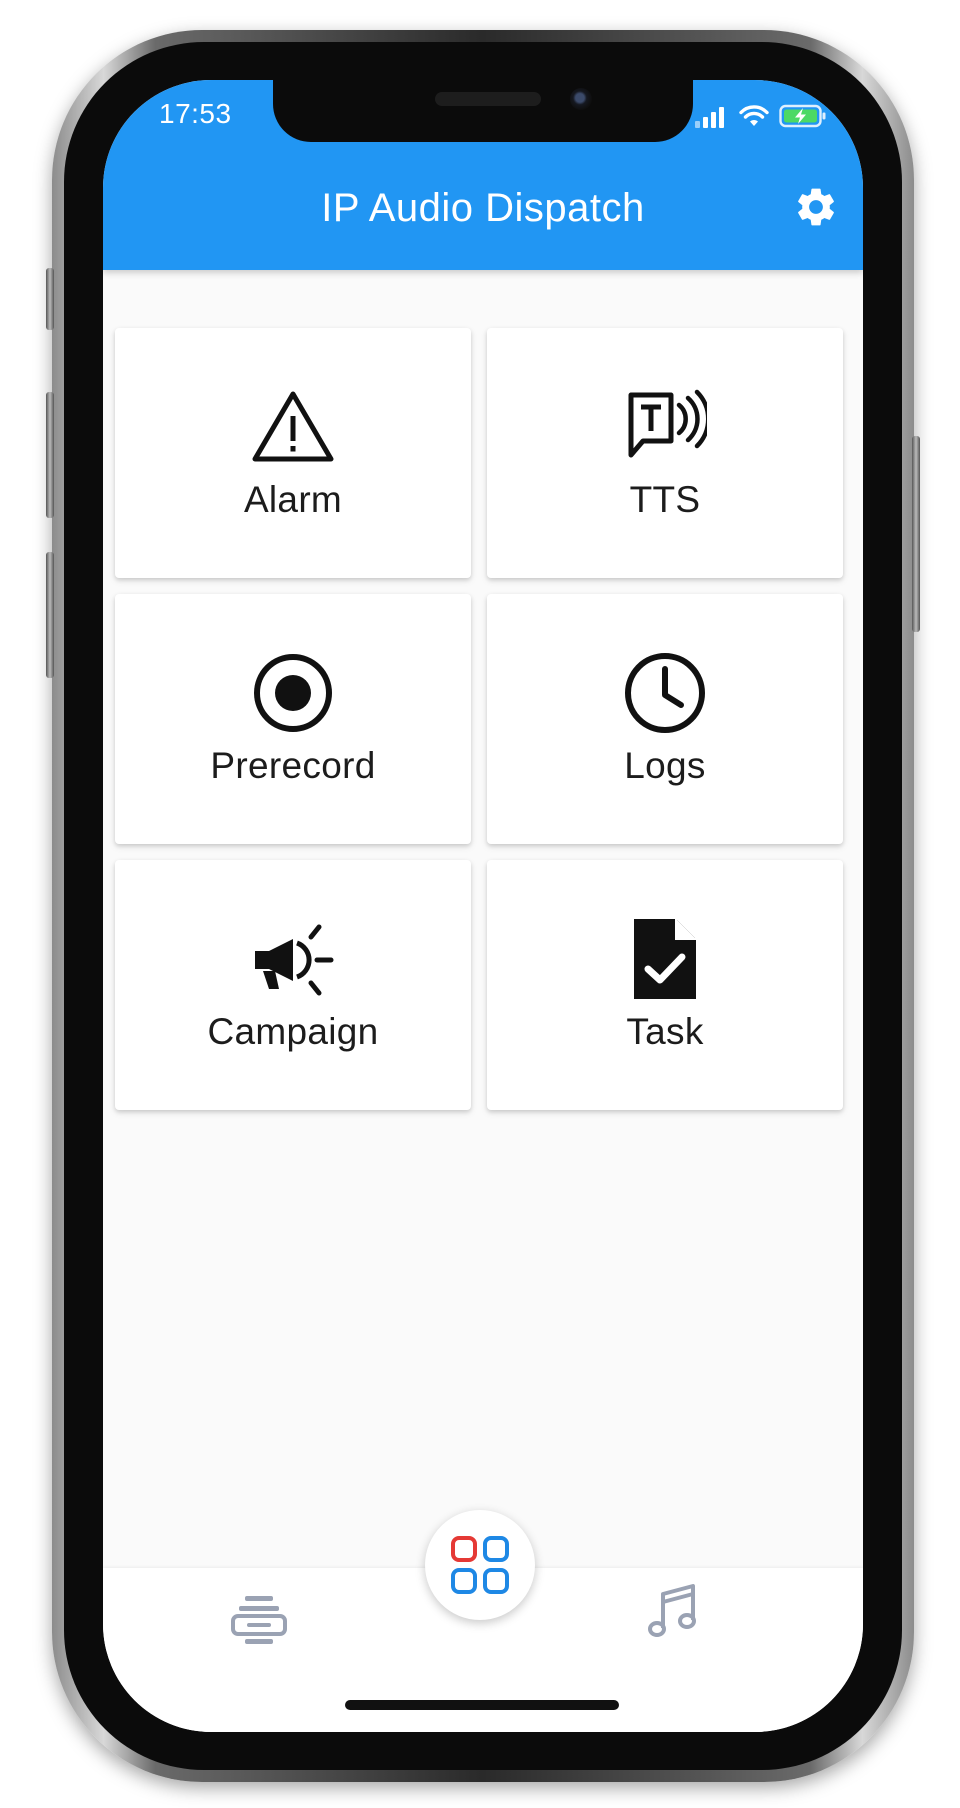  What do you see at coordinates (482, 1705) in the screenshot?
I see `home-indicator` at bounding box center [482, 1705].